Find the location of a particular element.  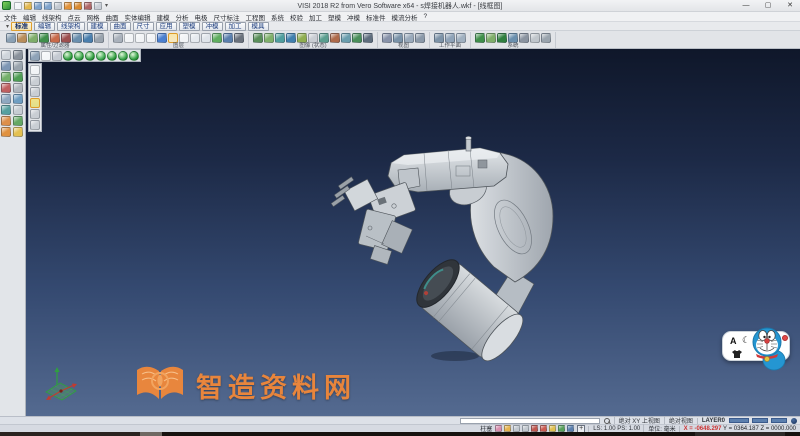

ime-language-button: A is located at coordinates (733, 341).